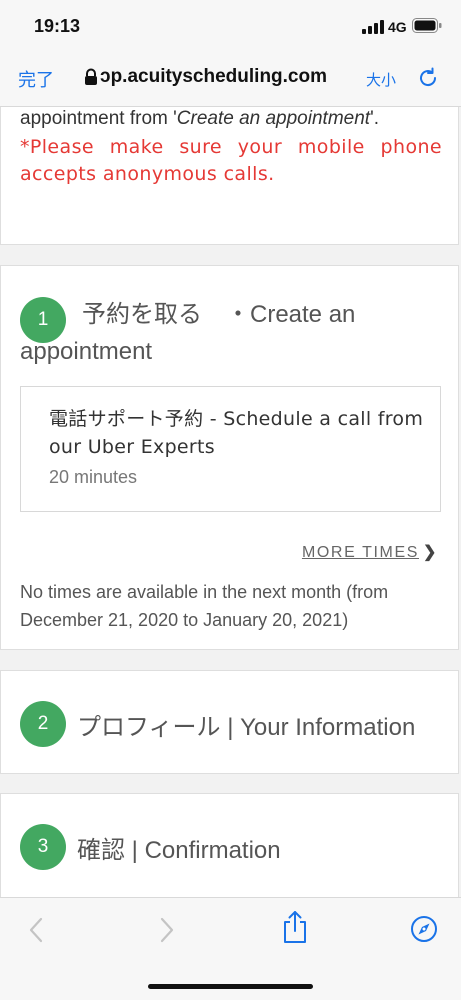  I want to click on lock-icon, so click(91, 76).